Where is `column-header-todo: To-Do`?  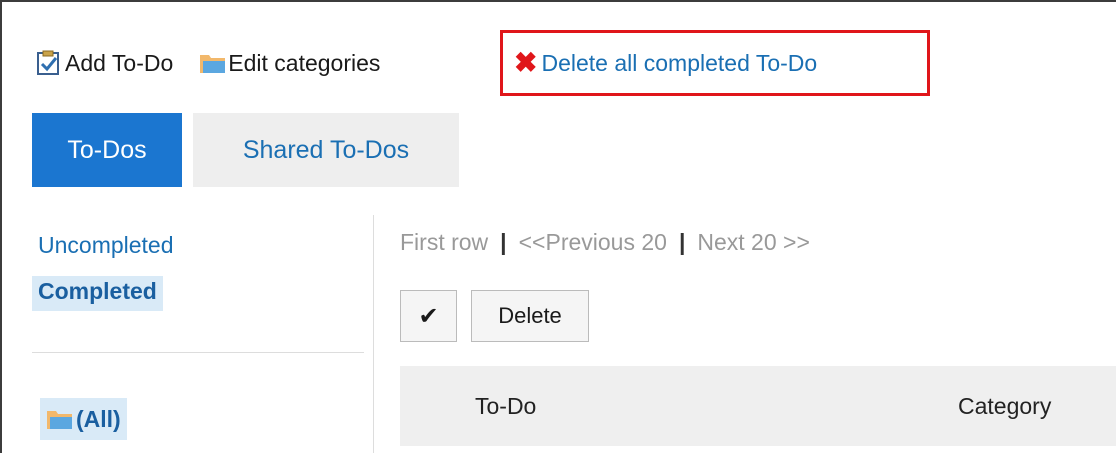 column-header-todo: To-Do is located at coordinates (505, 406).